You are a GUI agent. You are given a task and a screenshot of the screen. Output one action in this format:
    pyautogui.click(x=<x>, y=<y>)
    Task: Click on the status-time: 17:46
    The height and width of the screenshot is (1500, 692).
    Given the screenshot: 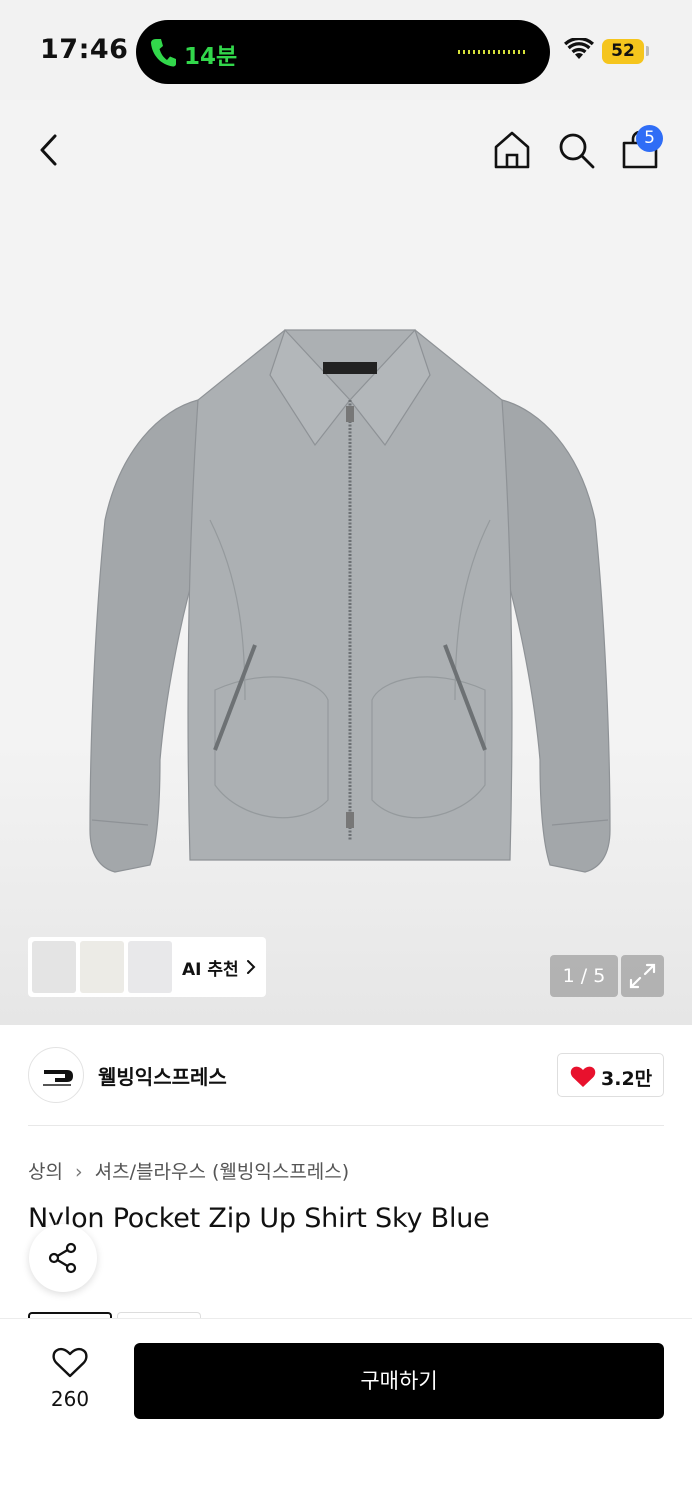 What is the action you would take?
    pyautogui.click(x=84, y=49)
    